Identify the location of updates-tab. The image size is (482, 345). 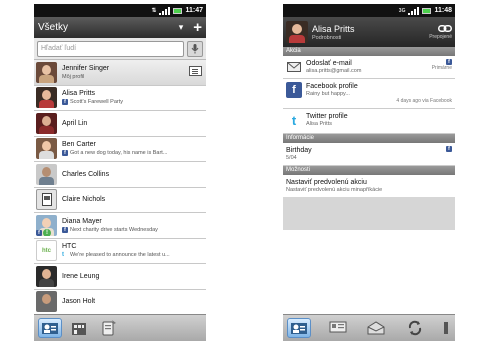
(415, 328).